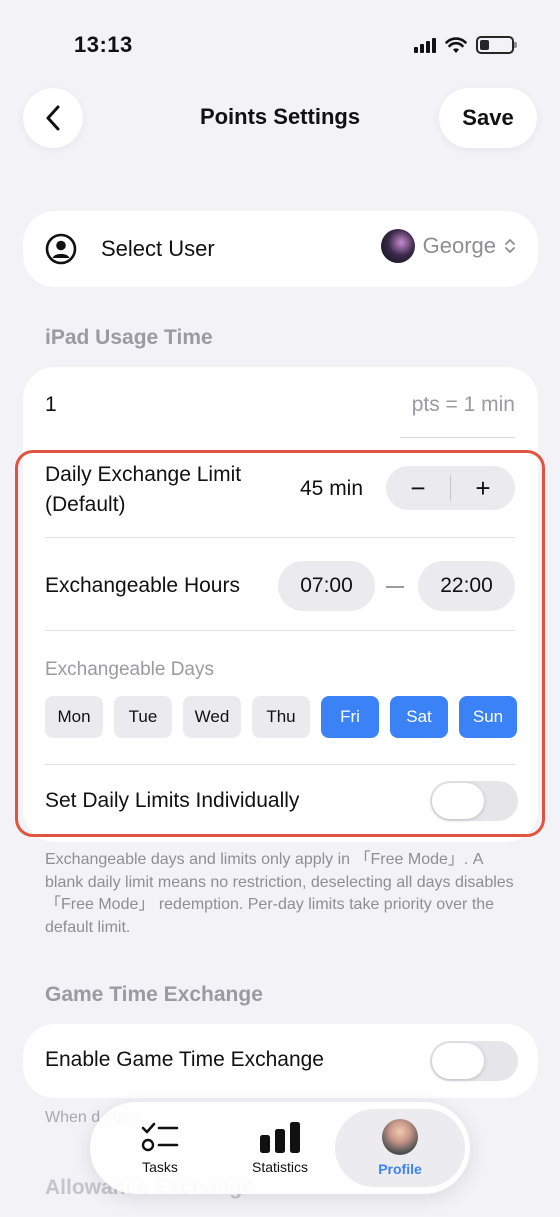 The height and width of the screenshot is (1217, 560). Describe the element at coordinates (279, 1167) in the screenshot. I see `tab-statistics-label: Statistics` at that location.